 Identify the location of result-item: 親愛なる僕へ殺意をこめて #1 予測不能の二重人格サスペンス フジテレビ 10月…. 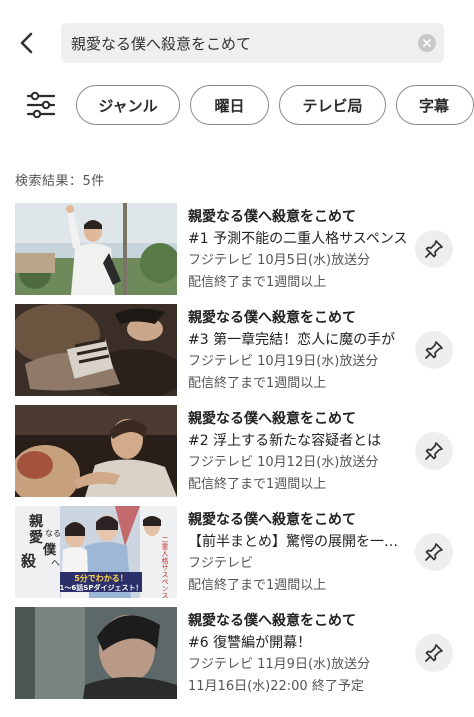
(237, 250).